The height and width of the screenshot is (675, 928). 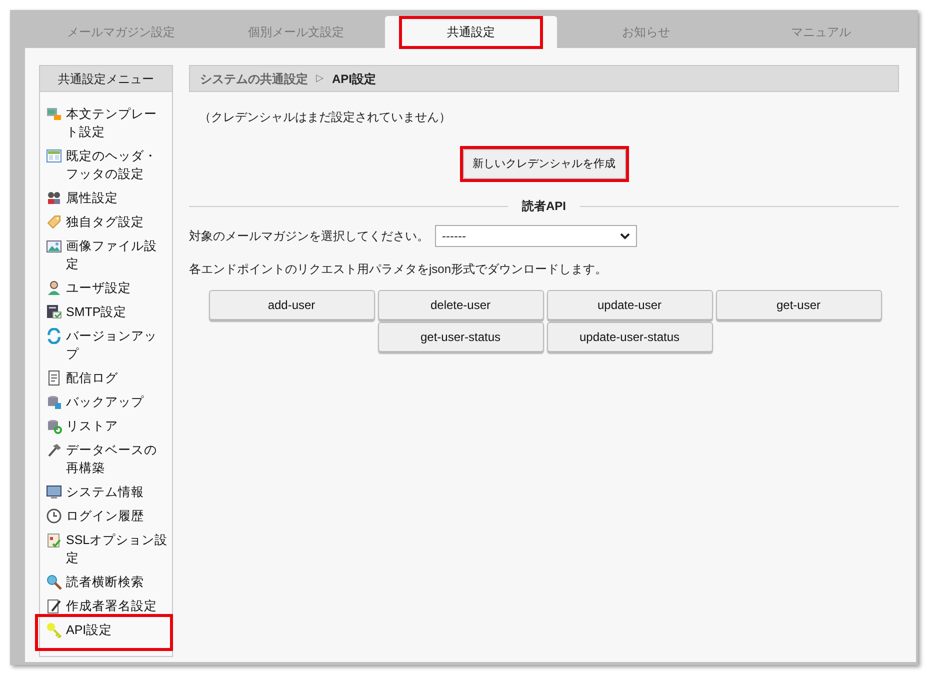 I want to click on tab: 共通設定, so click(x=471, y=32).